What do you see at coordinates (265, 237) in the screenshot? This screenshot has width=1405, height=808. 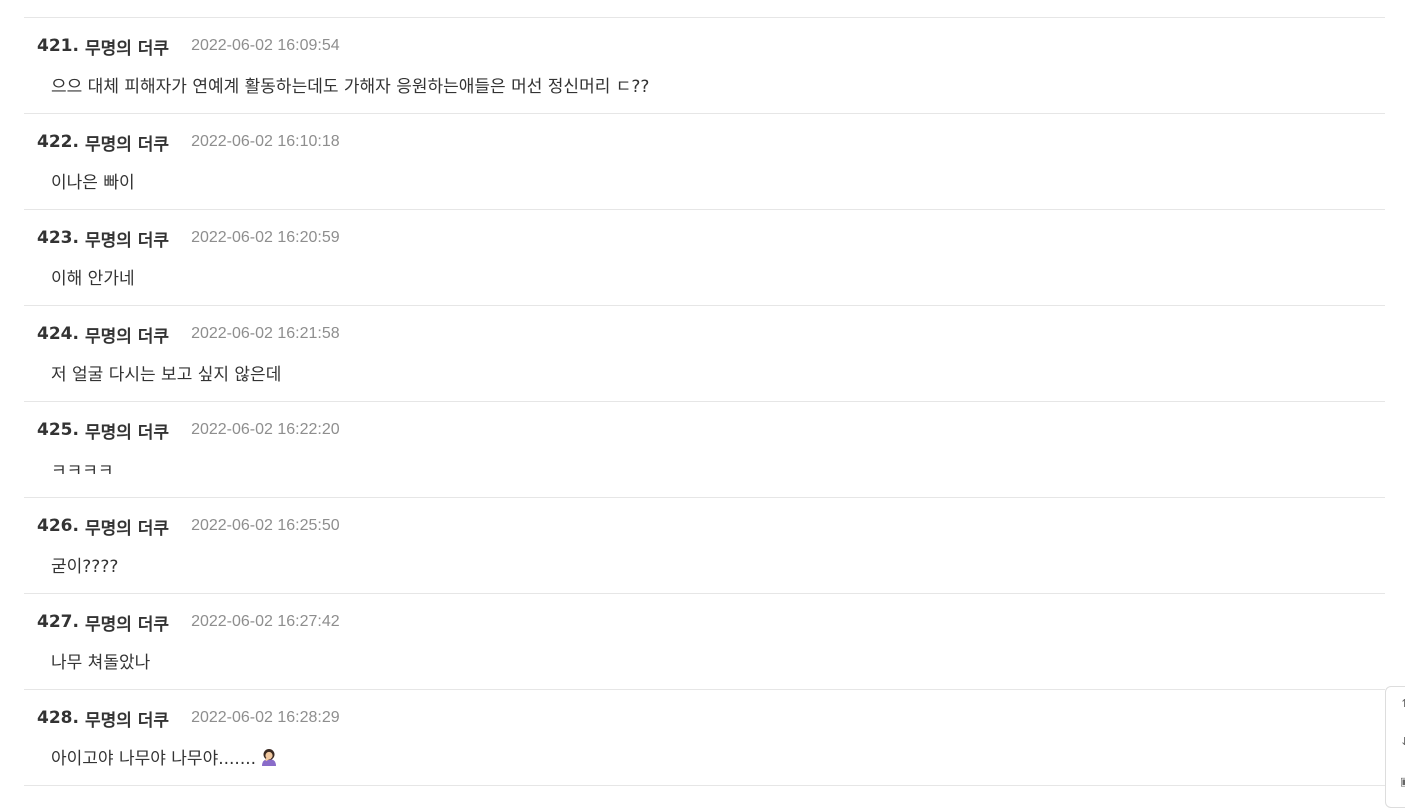 I see `comment-time: 2022-06-02 16:20:59` at bounding box center [265, 237].